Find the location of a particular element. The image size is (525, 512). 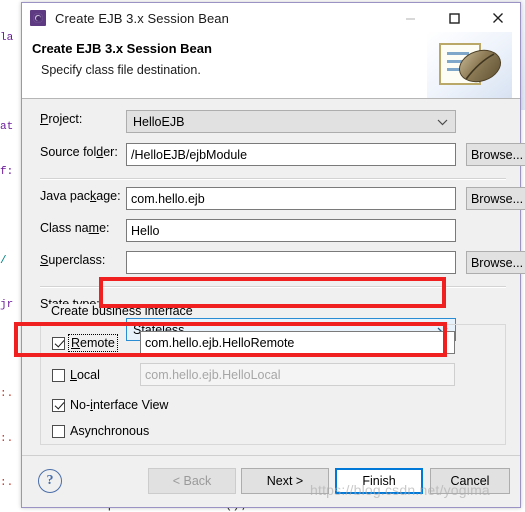

watermark: https://blog.csdn.net/yogima is located at coordinates (400, 490).